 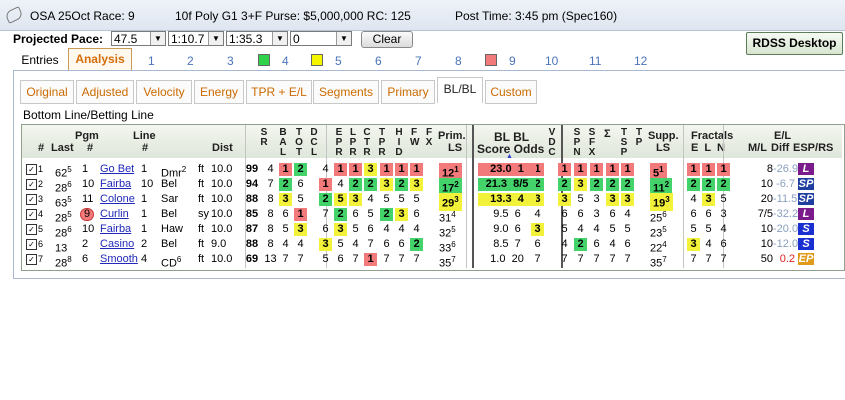 I want to click on col-fx: F X, so click(x=429, y=137).